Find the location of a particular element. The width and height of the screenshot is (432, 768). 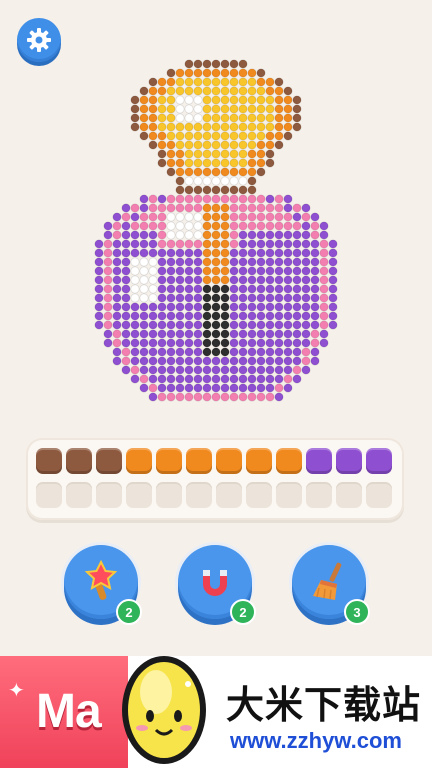

color-tray is located at coordinates (215, 479).